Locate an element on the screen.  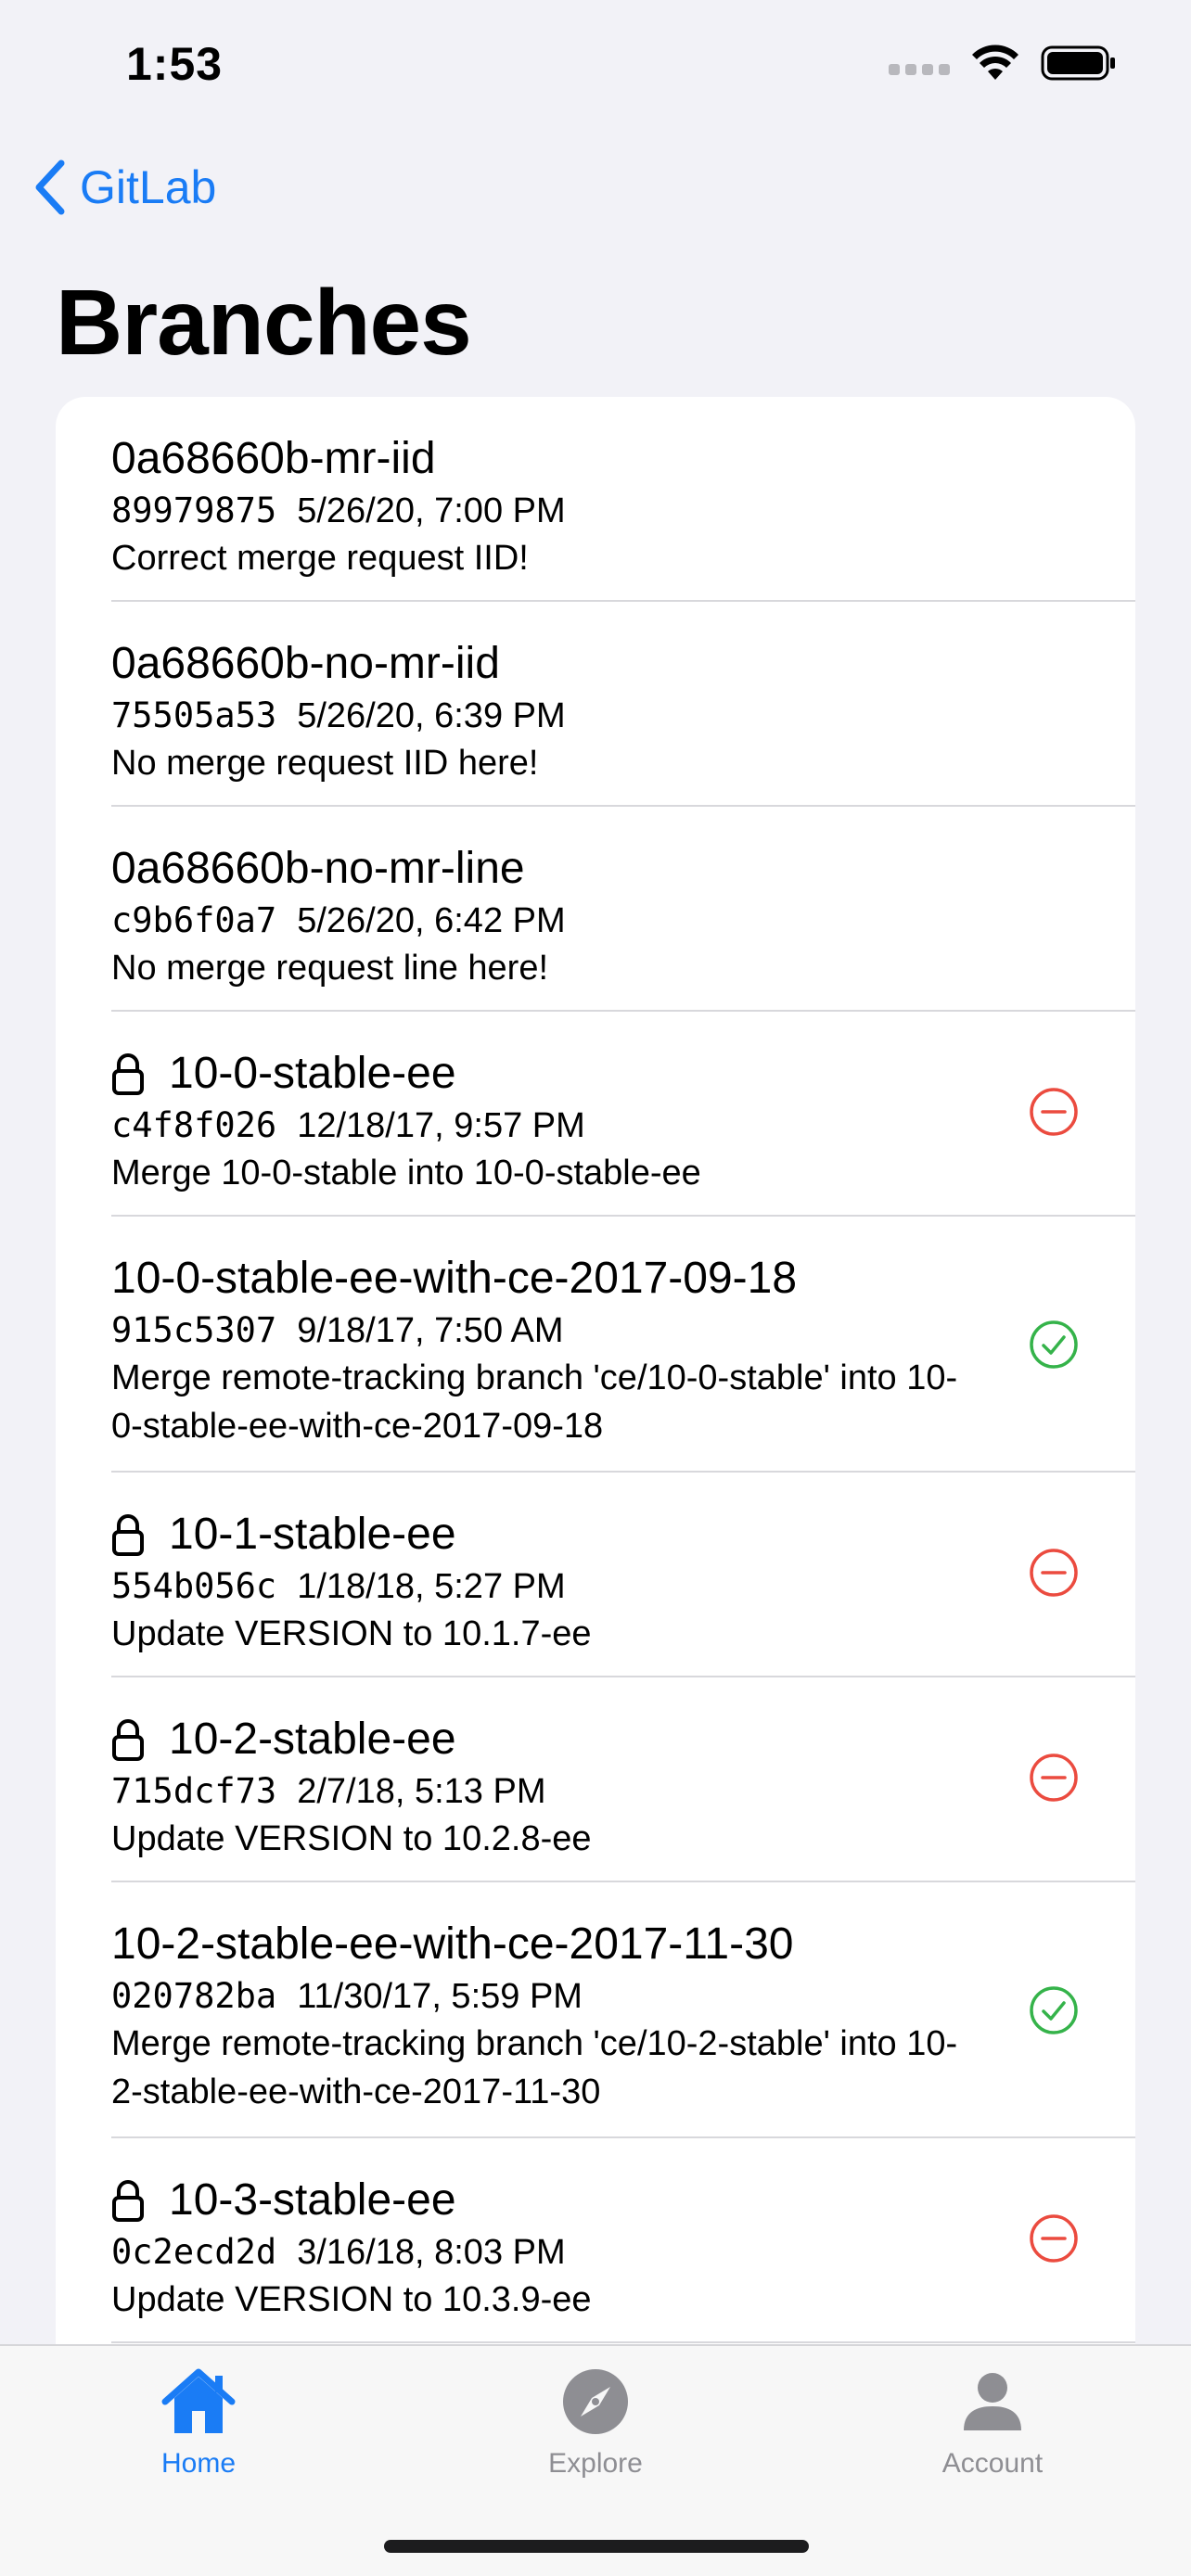
commit-meta: 915c5307 9/18/17, 7:50 AM is located at coordinates (549, 1330).